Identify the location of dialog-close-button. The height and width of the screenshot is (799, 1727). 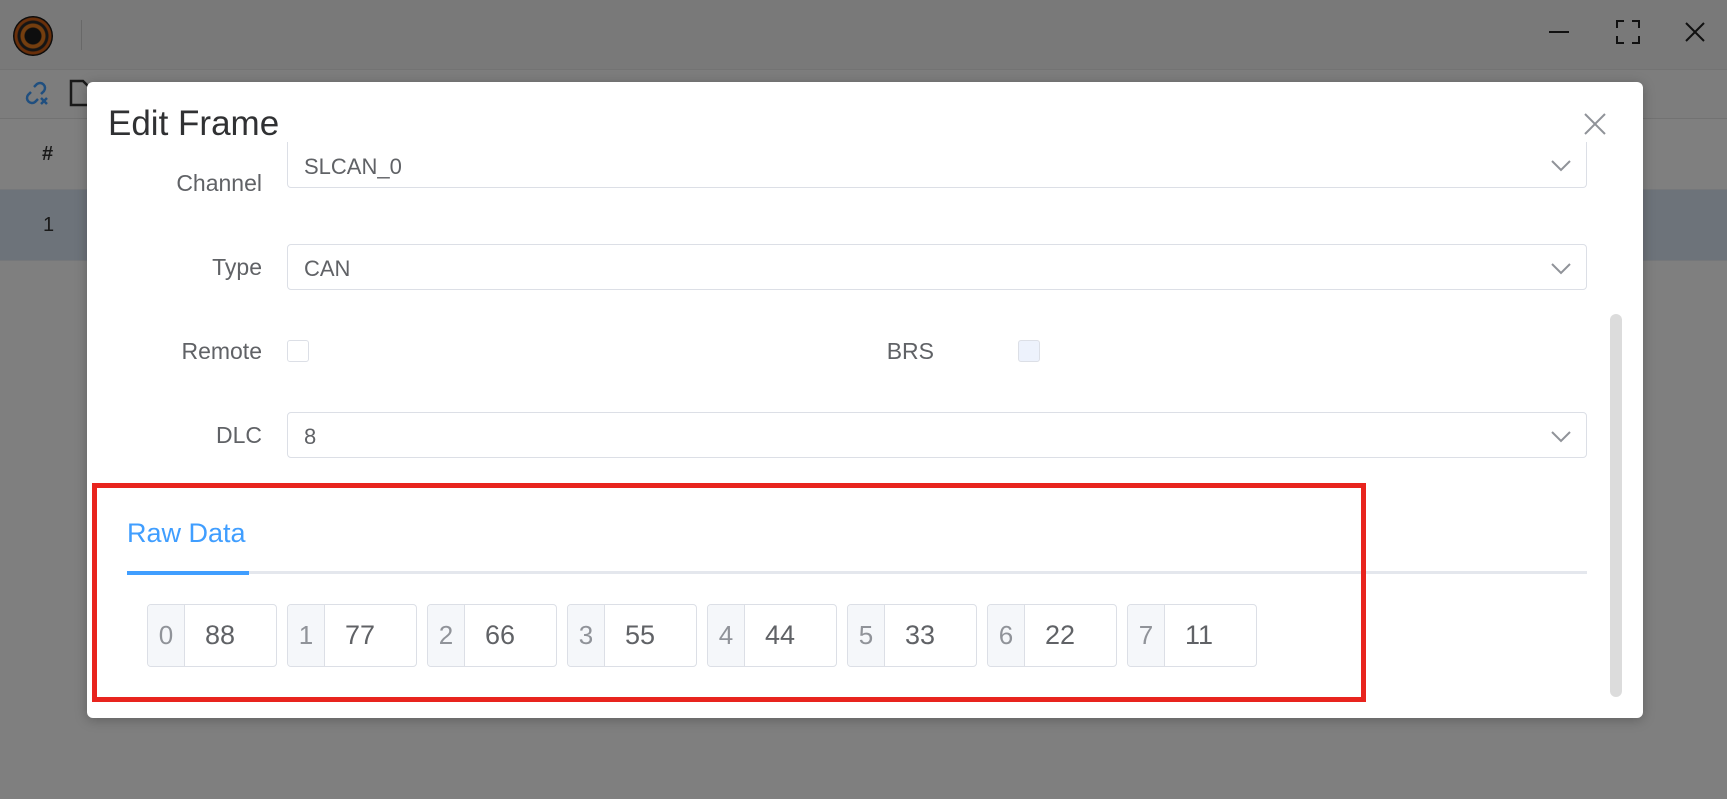
(1595, 124).